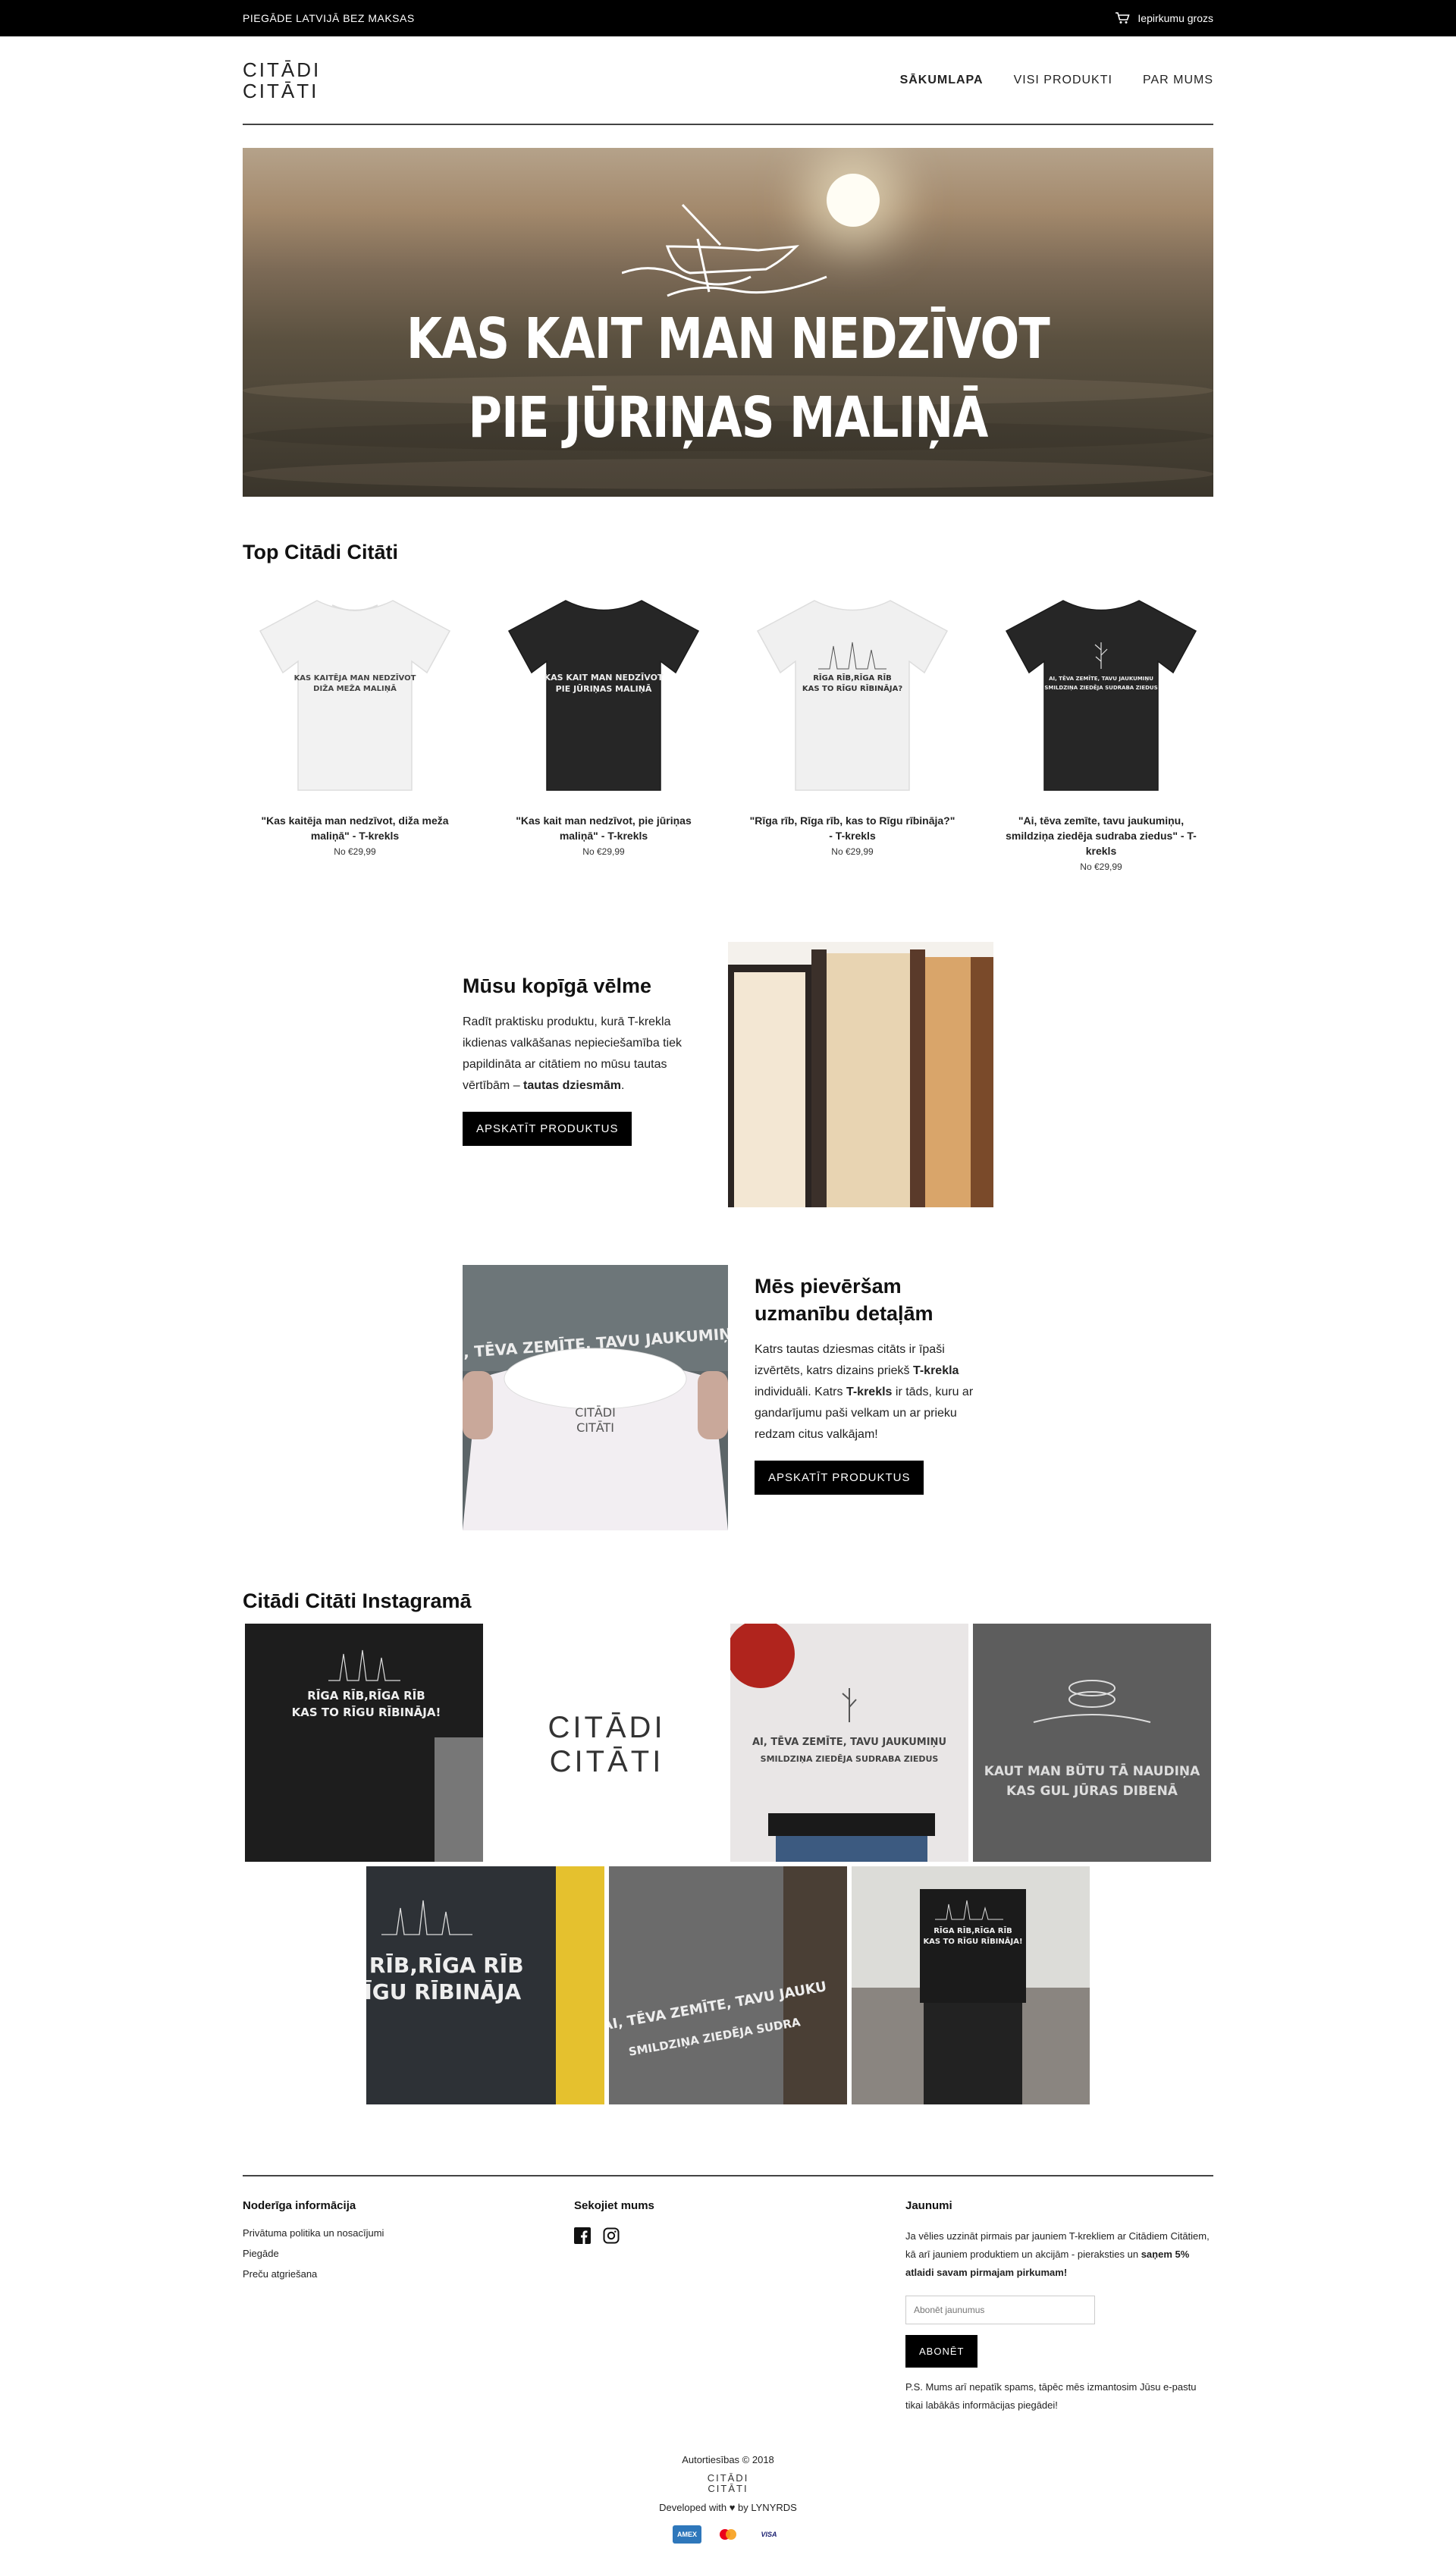 The image size is (1456, 2564). What do you see at coordinates (1178, 80) in the screenshot?
I see `nav-about: PAR MUMS` at bounding box center [1178, 80].